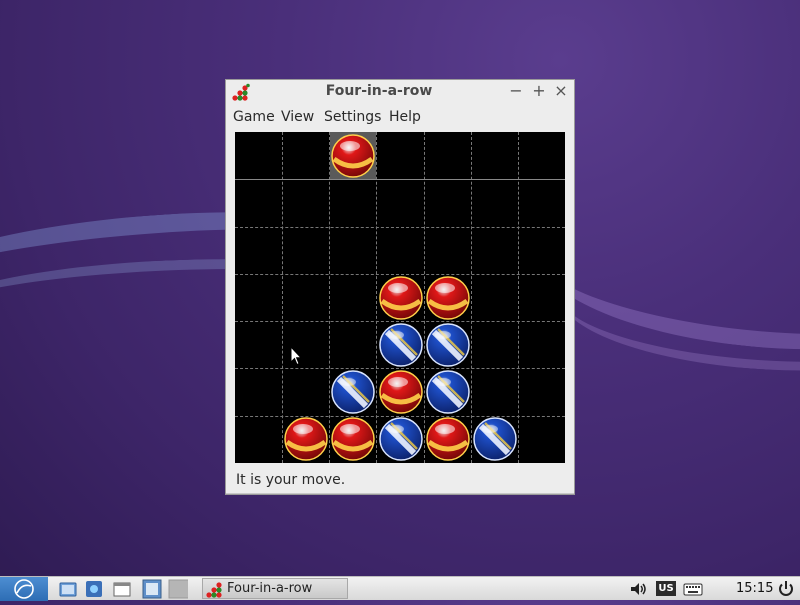 The height and width of the screenshot is (605, 800). I want to click on status-message: It is your move., so click(291, 480).